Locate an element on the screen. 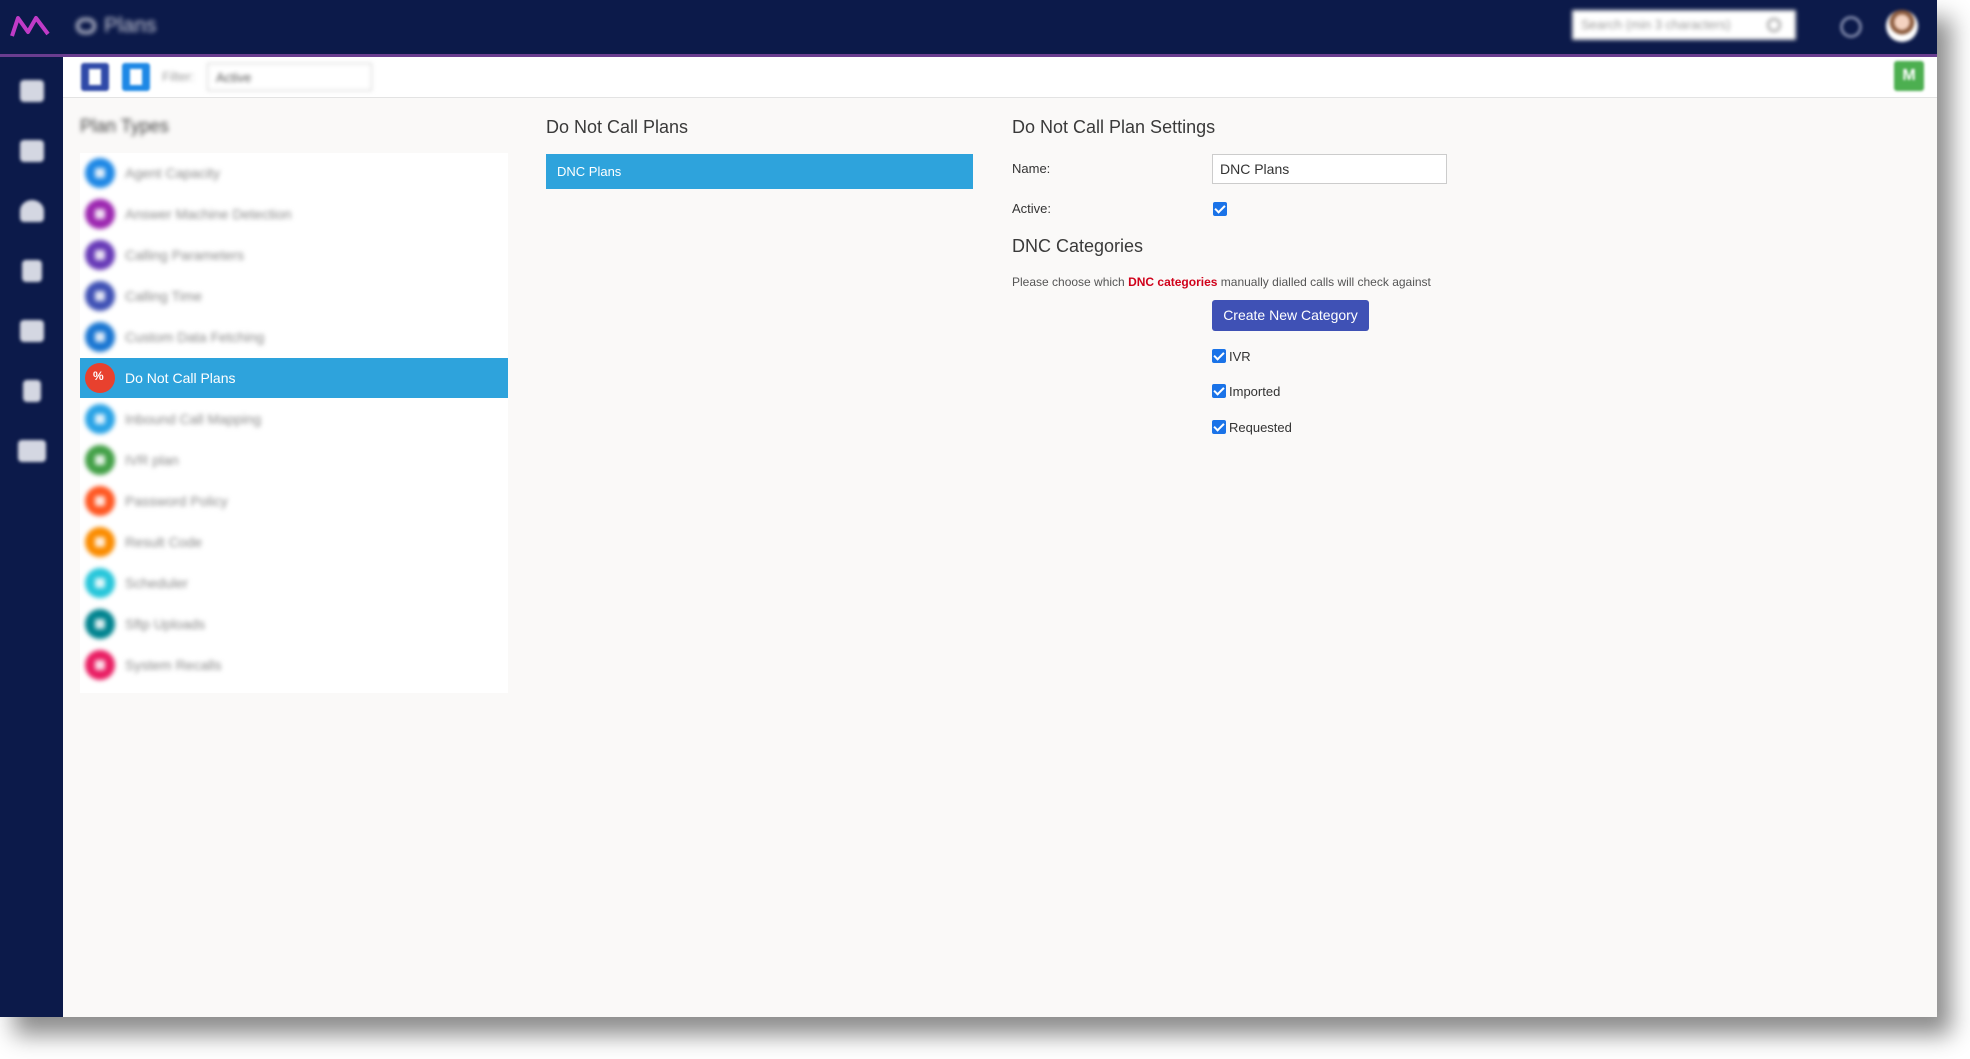 Image resolution: width=1970 pixels, height=1059 pixels. plan-type-item: Inbound Call Mapping is located at coordinates (294, 419).